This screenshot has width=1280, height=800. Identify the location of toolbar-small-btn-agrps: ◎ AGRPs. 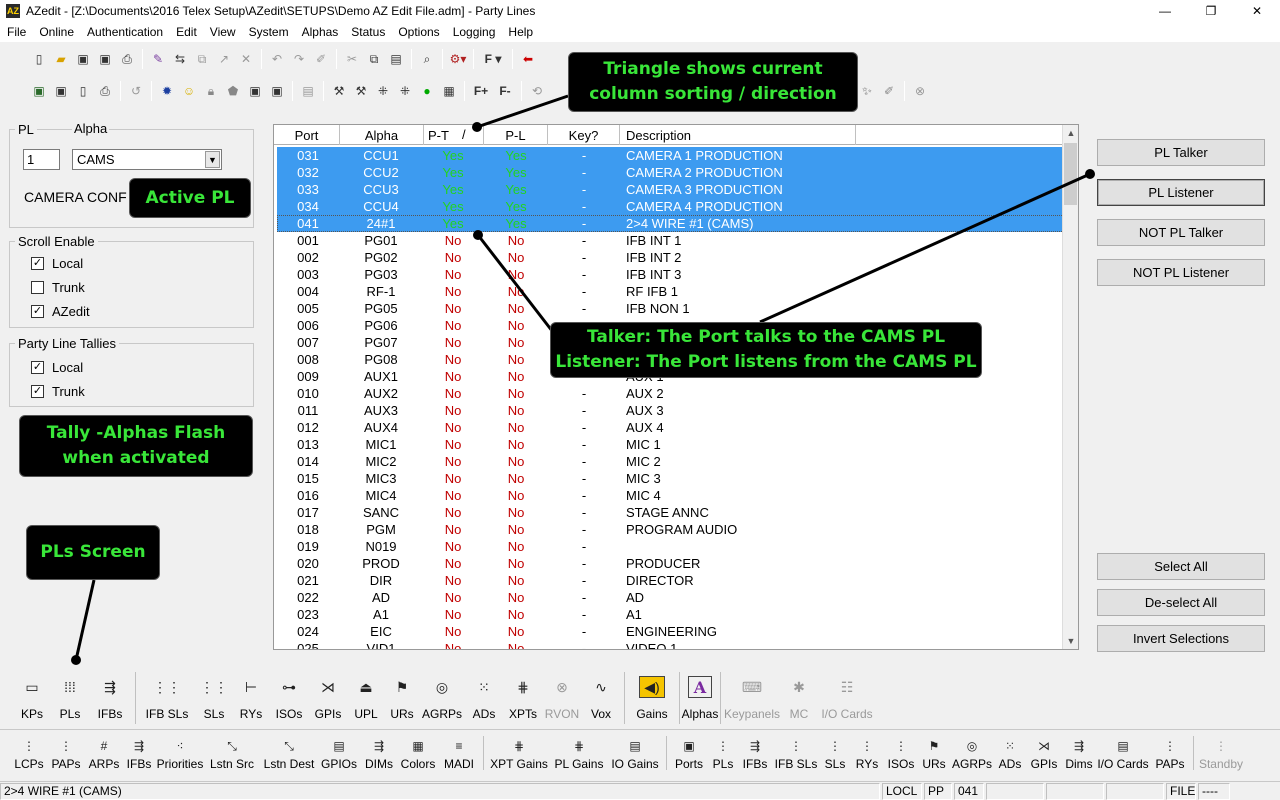
(972, 753).